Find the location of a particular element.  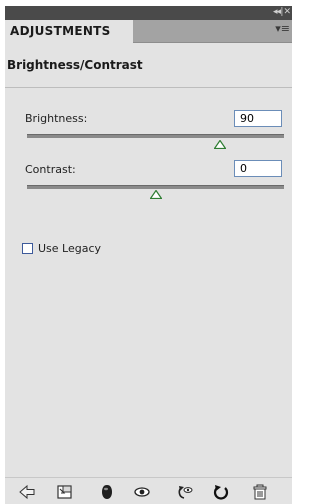

brightness-slider-thumb is located at coordinates (219, 144).